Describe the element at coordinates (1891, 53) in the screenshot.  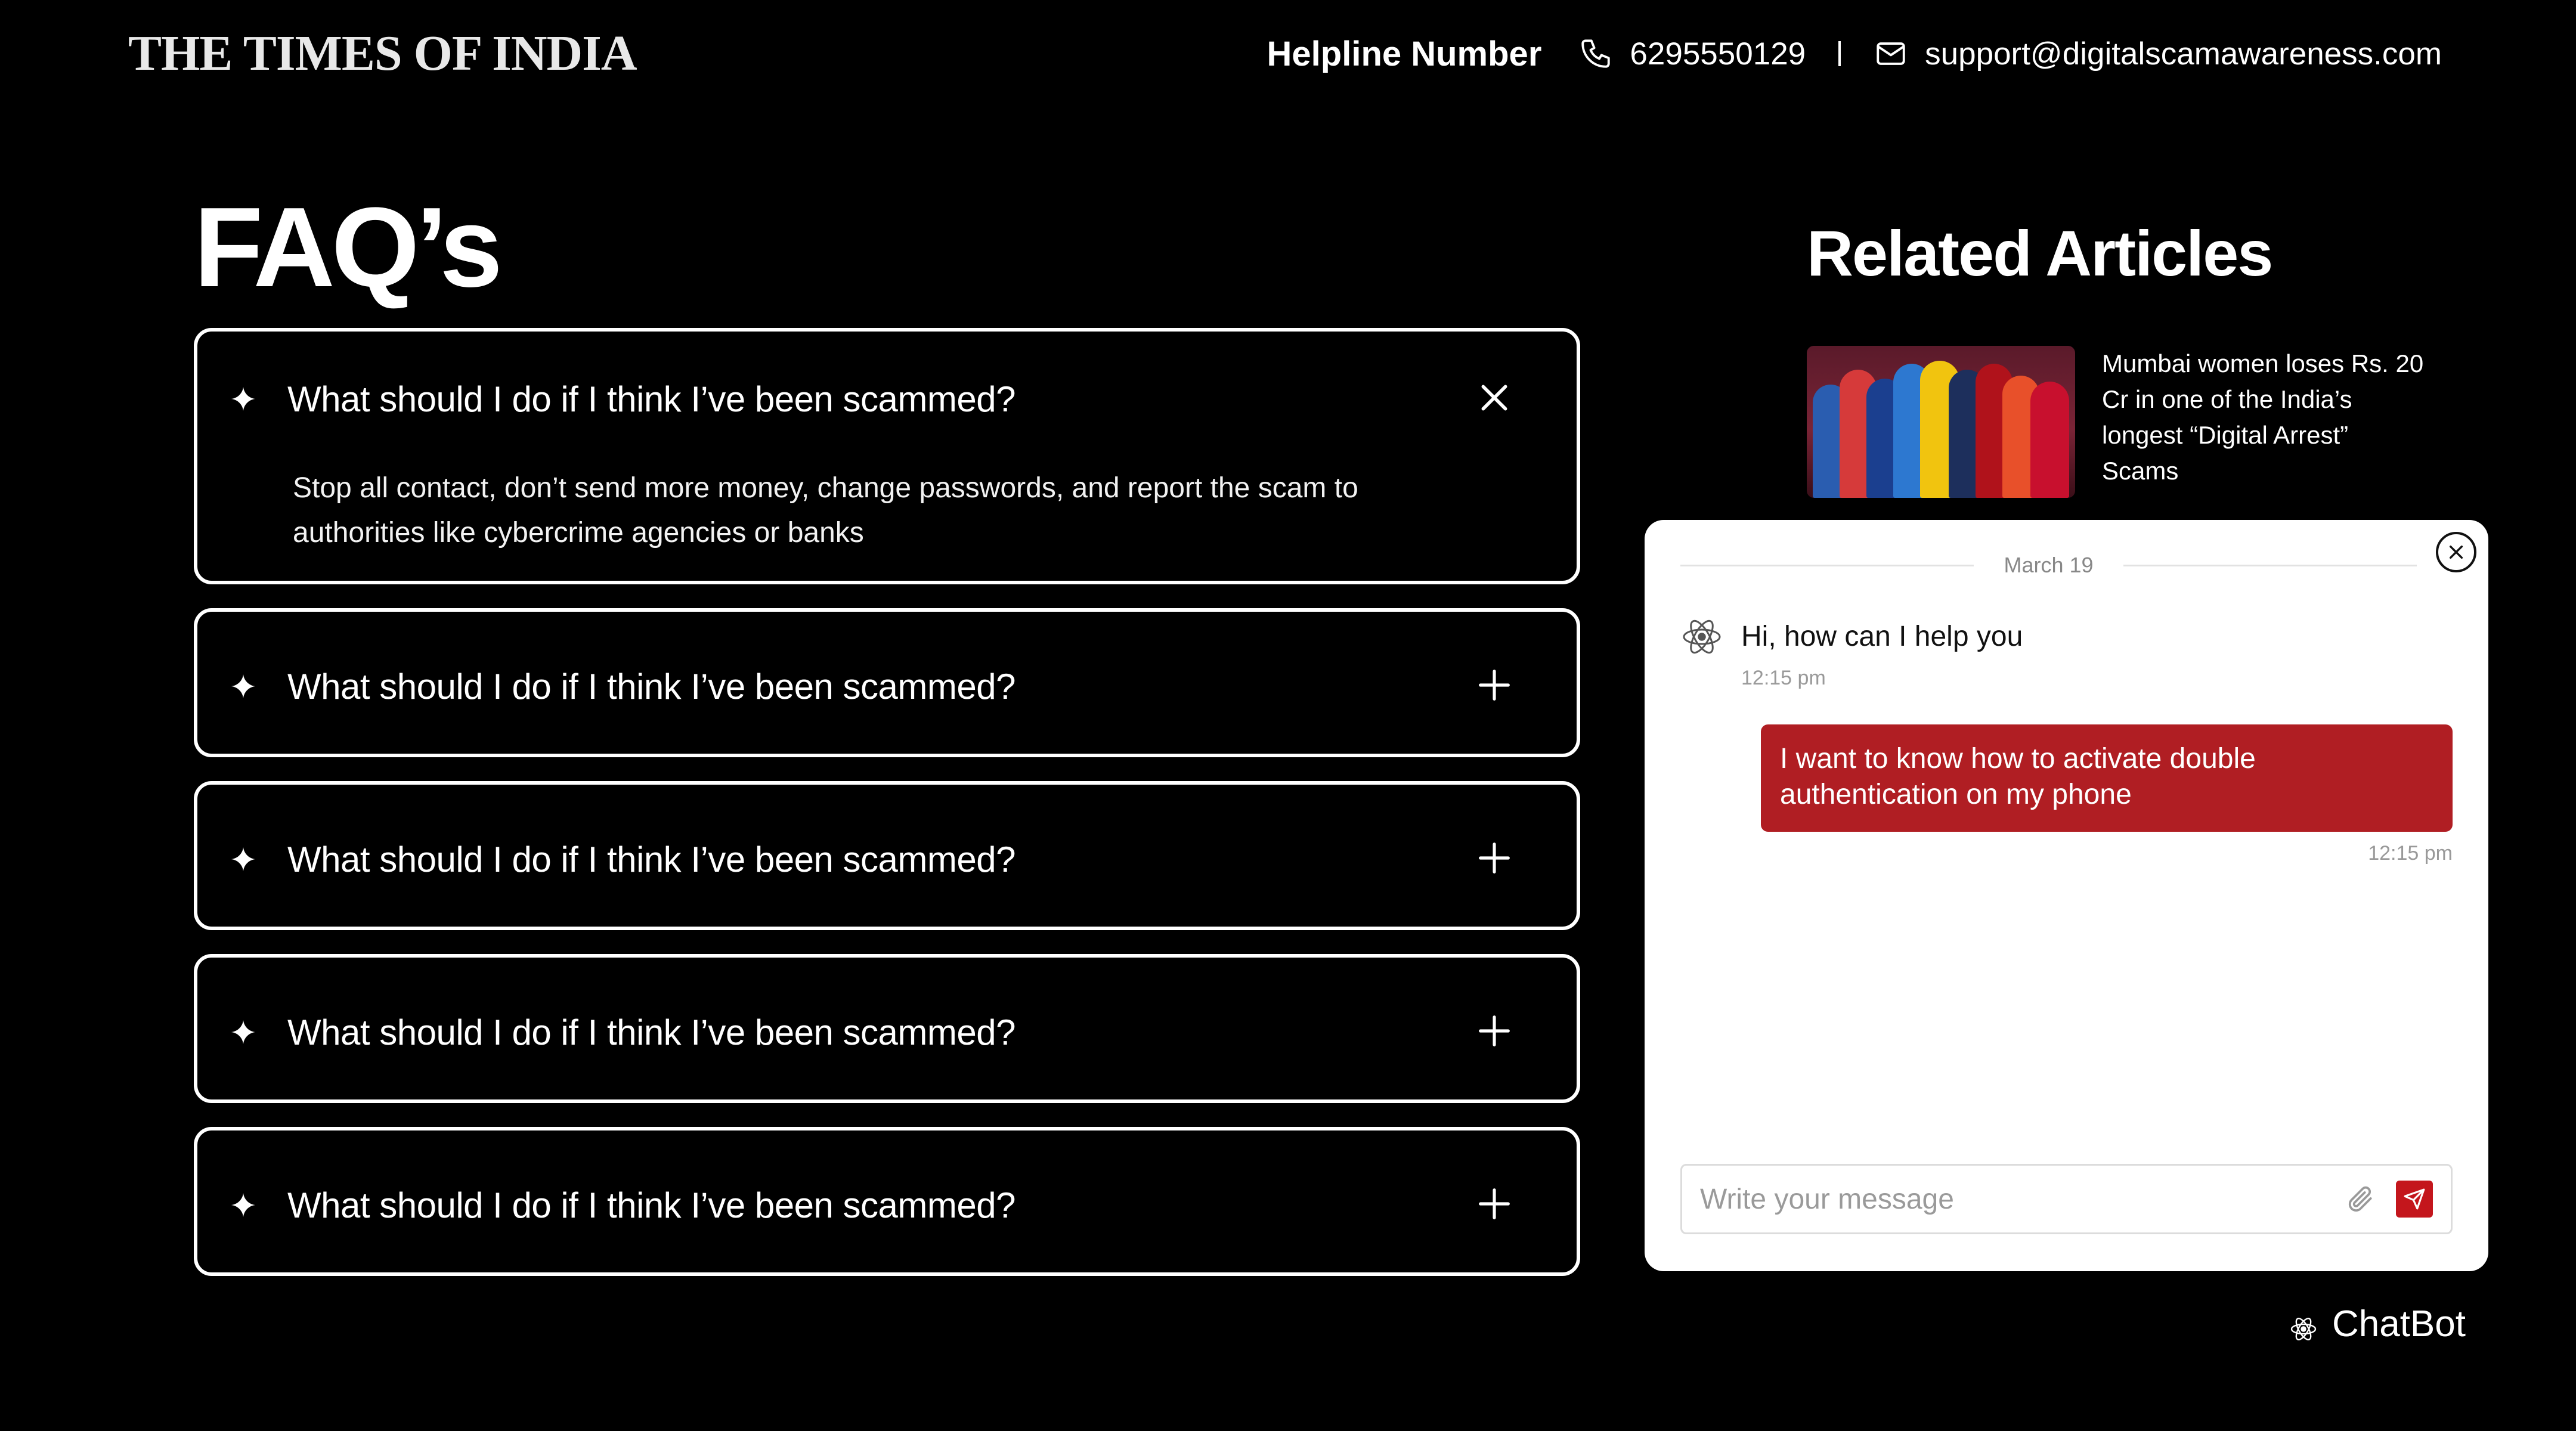
I see `mail-icon` at that location.